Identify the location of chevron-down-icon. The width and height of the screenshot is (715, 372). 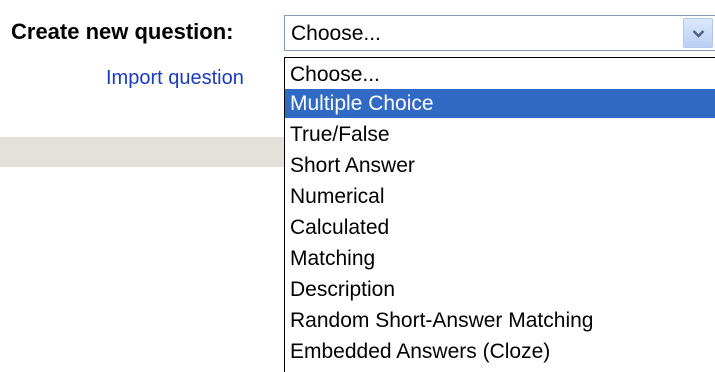
(698, 34).